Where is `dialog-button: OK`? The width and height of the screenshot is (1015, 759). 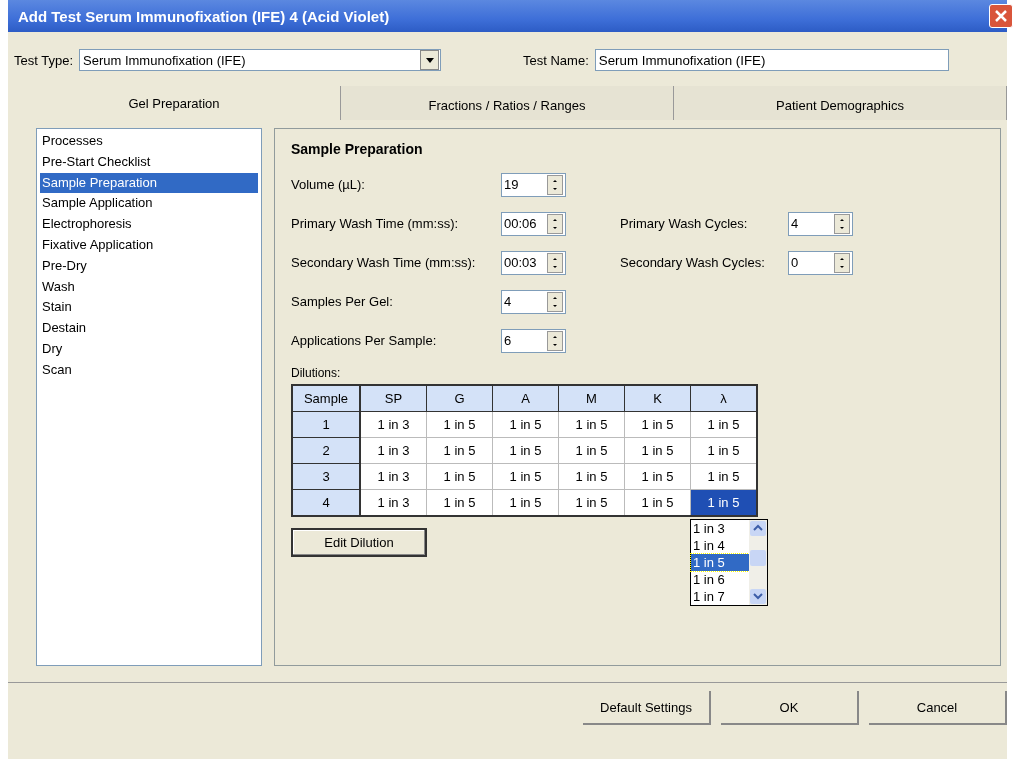 dialog-button: OK is located at coordinates (790, 708).